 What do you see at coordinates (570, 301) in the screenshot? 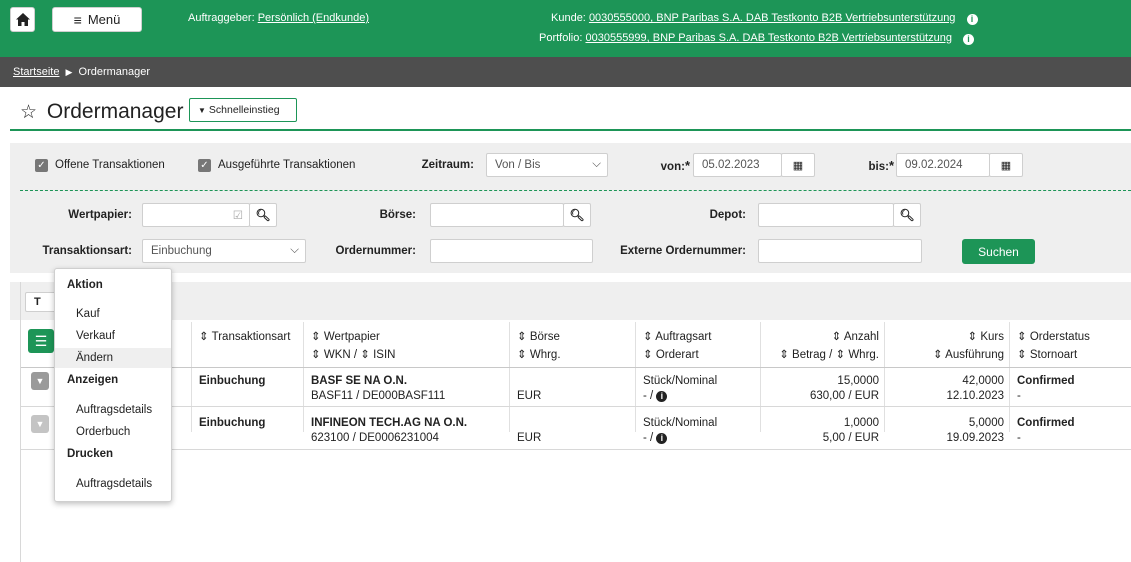
I see `table-toolbar` at bounding box center [570, 301].